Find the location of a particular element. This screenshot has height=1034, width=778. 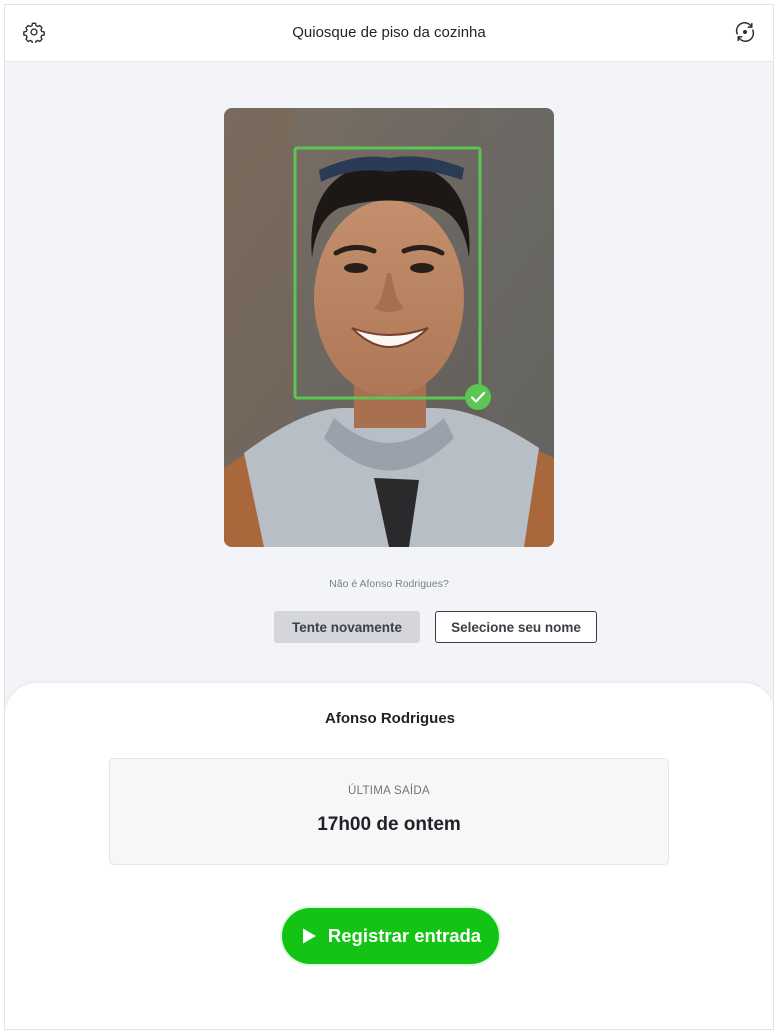

select-name-button: Selecione seu nome is located at coordinates (516, 627).